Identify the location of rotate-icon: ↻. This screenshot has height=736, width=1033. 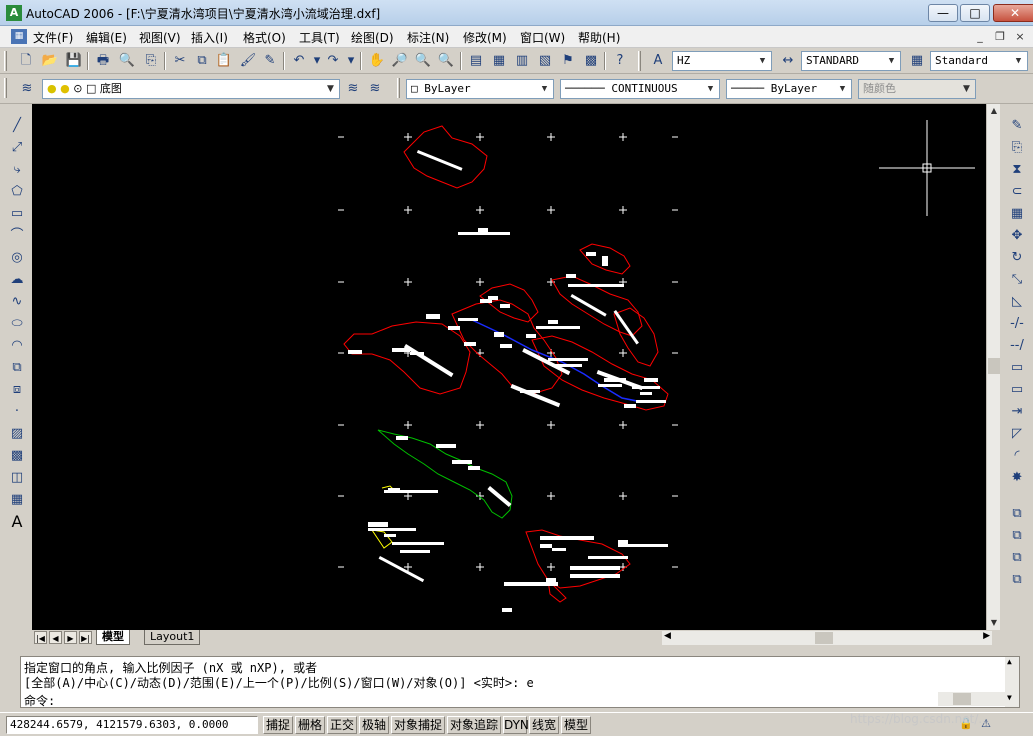
(1017, 258).